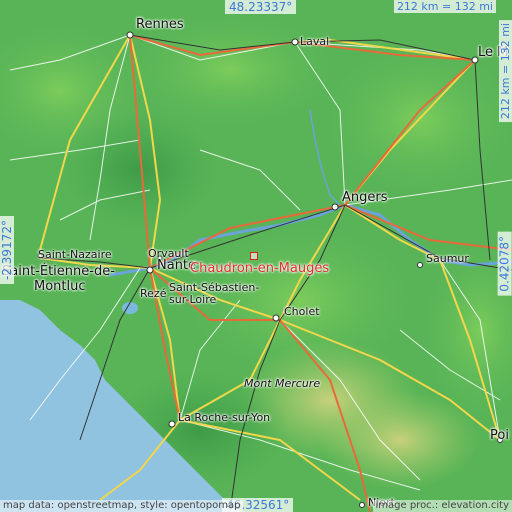 This screenshot has height=512, width=512. Describe the element at coordinates (282, 384) in the screenshot. I see `city-label-mont-mercure: Mont Mercure` at that location.